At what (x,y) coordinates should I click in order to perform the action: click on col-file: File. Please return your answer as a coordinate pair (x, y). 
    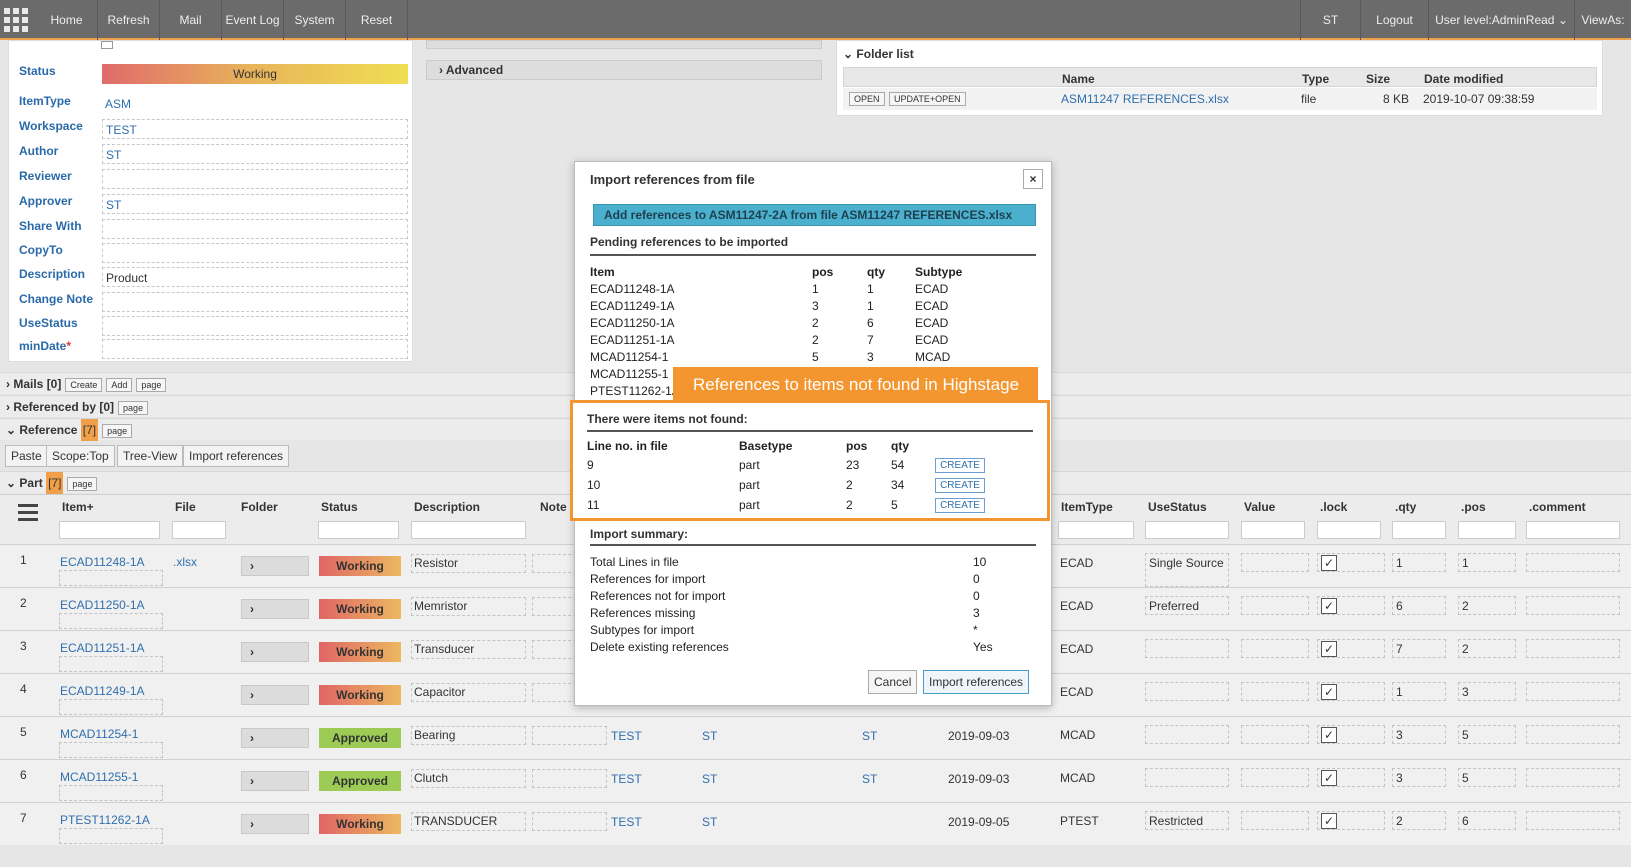
    Looking at the image, I should click on (185, 507).